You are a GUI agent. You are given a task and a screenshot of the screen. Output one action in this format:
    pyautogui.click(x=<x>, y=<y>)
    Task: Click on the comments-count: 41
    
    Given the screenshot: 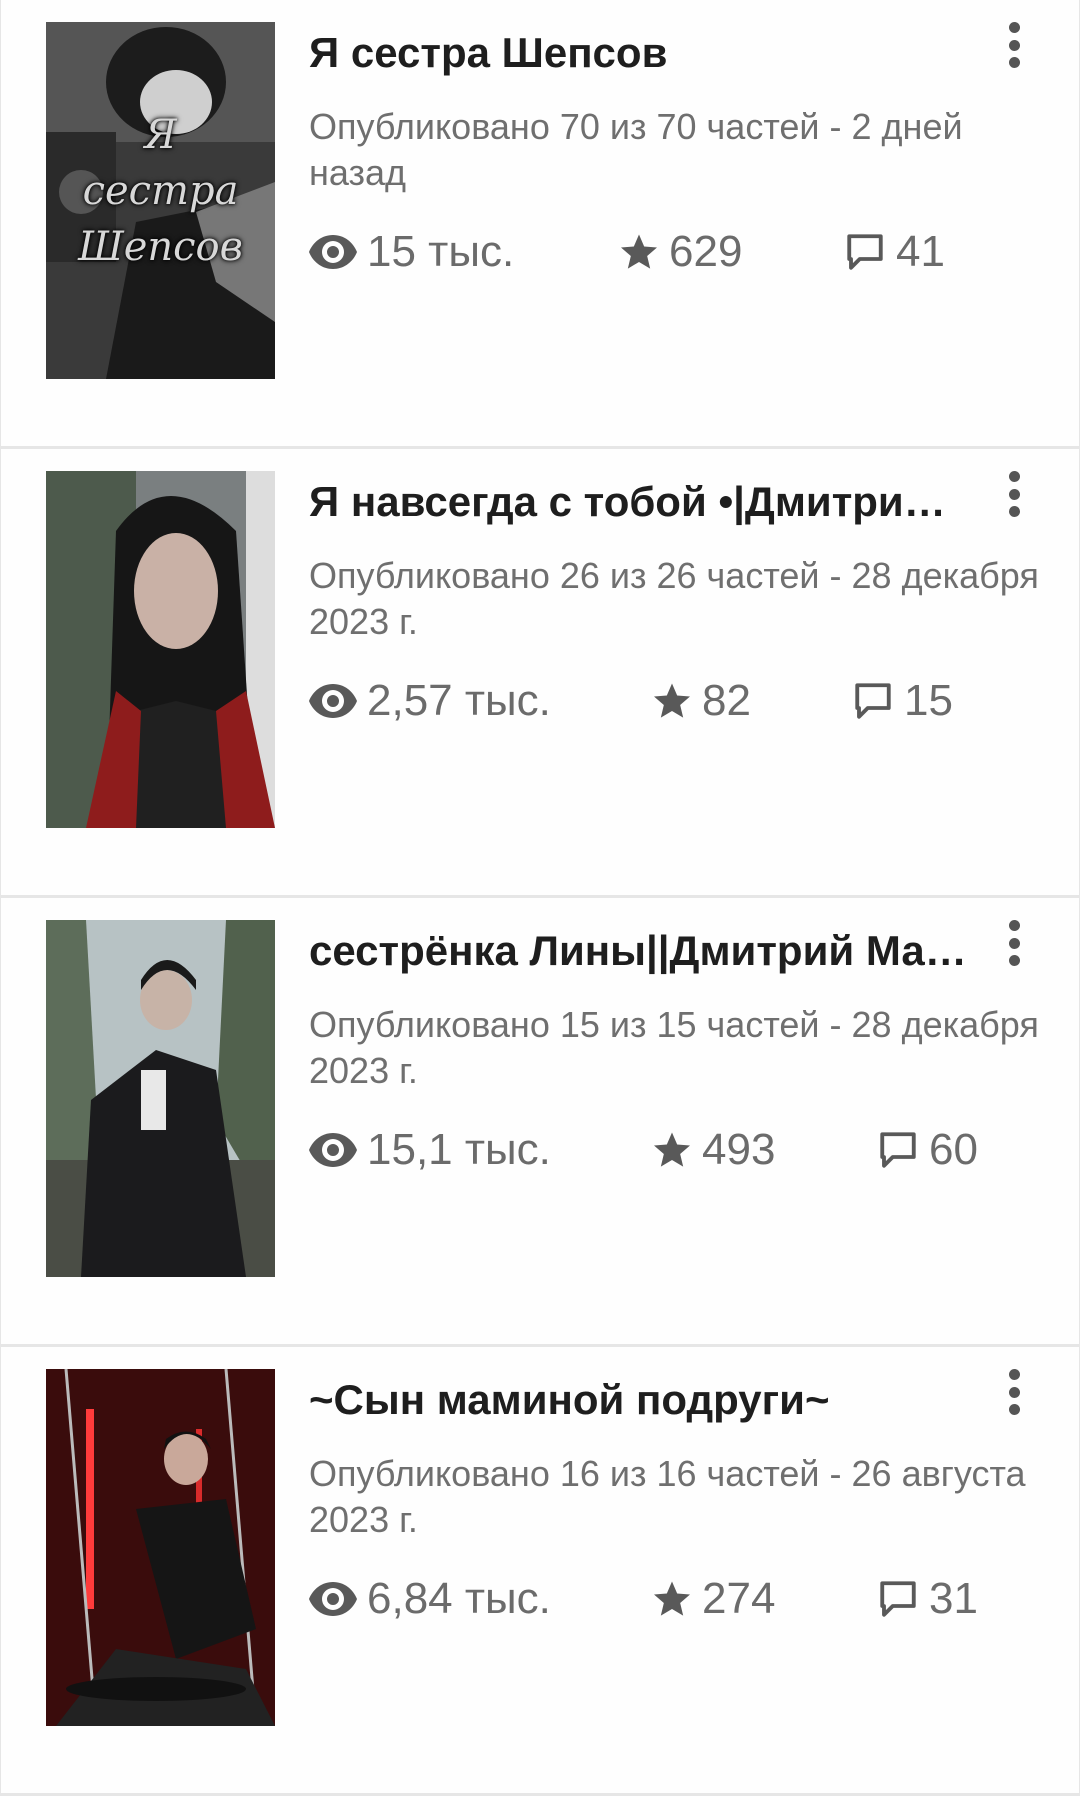 What is the action you would take?
    pyautogui.click(x=920, y=251)
    